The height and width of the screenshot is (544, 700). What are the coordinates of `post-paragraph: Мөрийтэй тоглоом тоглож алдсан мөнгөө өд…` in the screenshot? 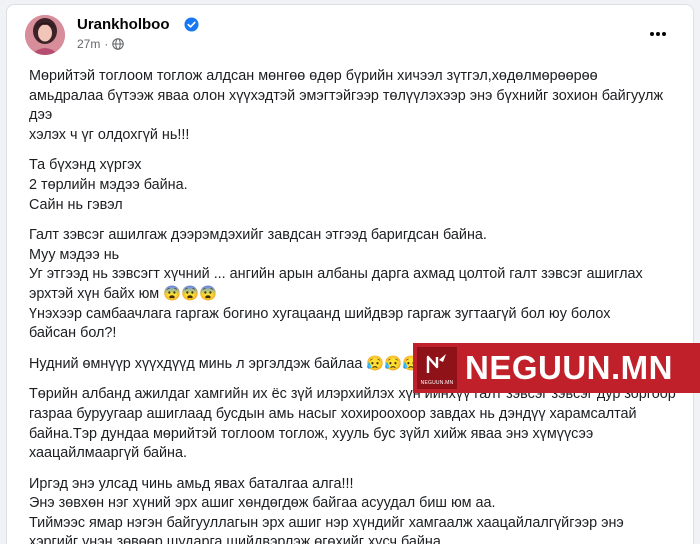 It's located at (354, 106).